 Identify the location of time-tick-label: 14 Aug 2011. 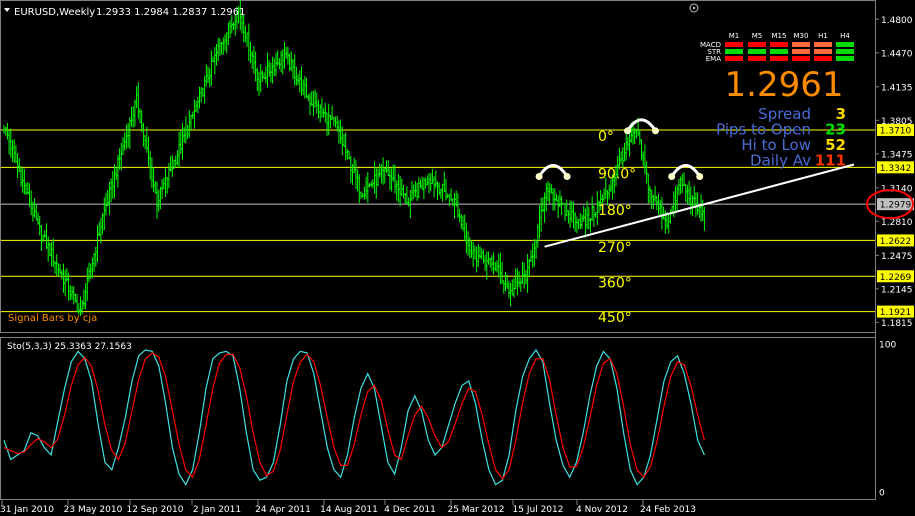
(349, 510).